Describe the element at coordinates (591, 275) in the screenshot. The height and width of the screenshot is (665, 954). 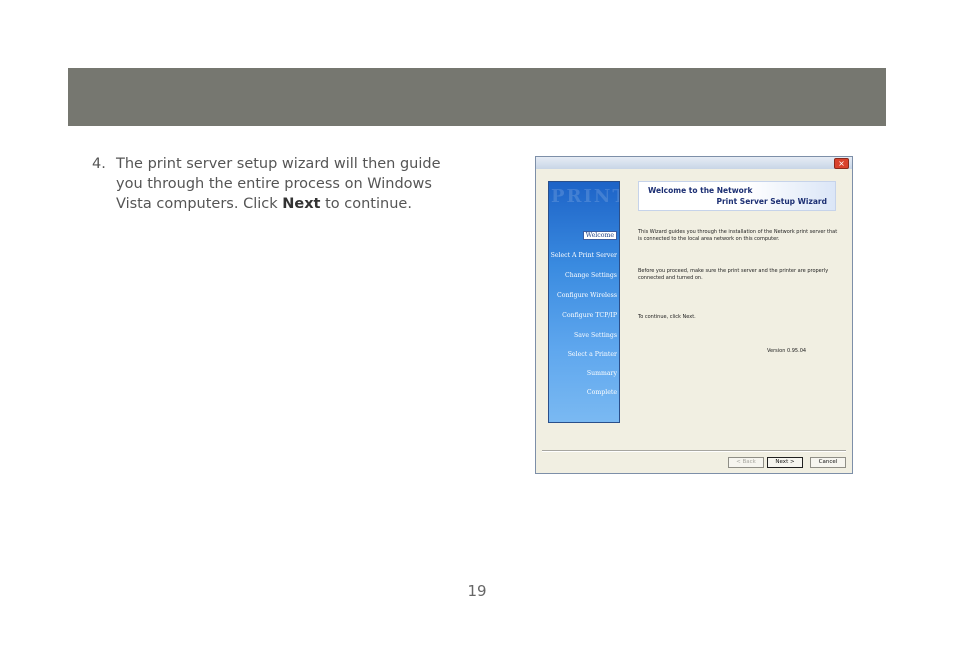
I see `wizard-step-change-settings: Change Settings` at that location.